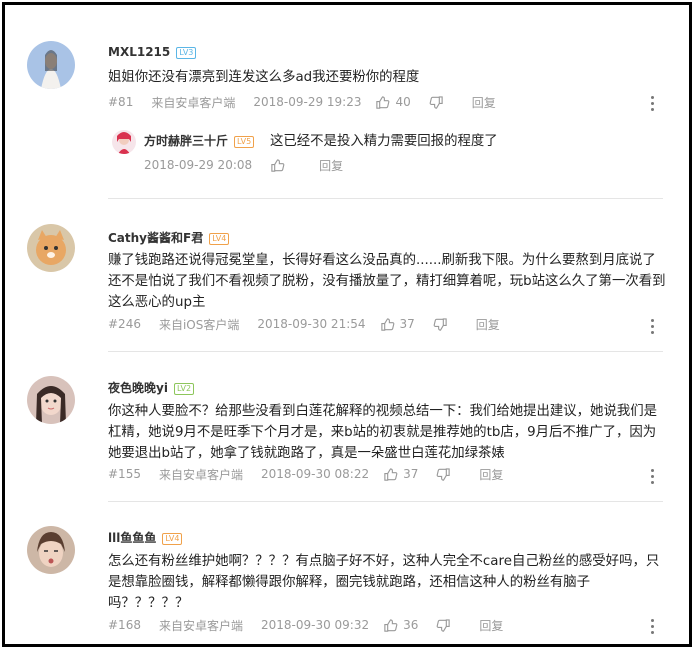 The image size is (694, 649). What do you see at coordinates (315, 625) in the screenshot?
I see `timestamp: 2018-09-30 09:32` at bounding box center [315, 625].